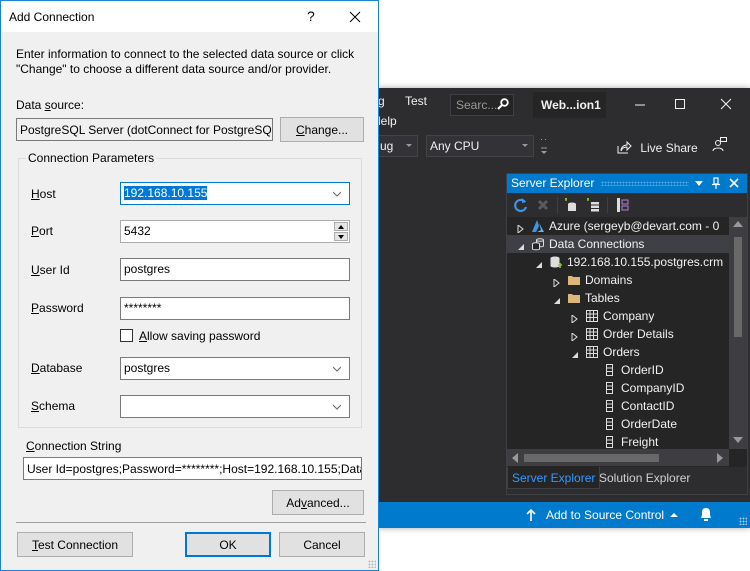  What do you see at coordinates (618, 298) in the screenshot?
I see `tree-item: Tables` at bounding box center [618, 298].